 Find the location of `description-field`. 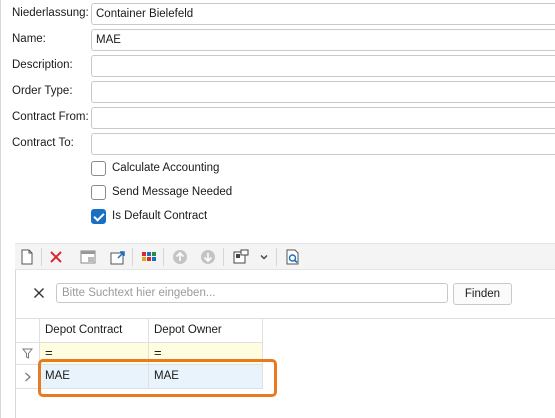

description-field is located at coordinates (323, 66).